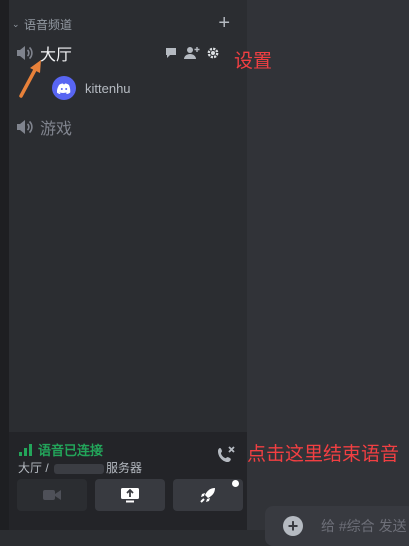  I want to click on pointer-arrow-icon, so click(30, 79).